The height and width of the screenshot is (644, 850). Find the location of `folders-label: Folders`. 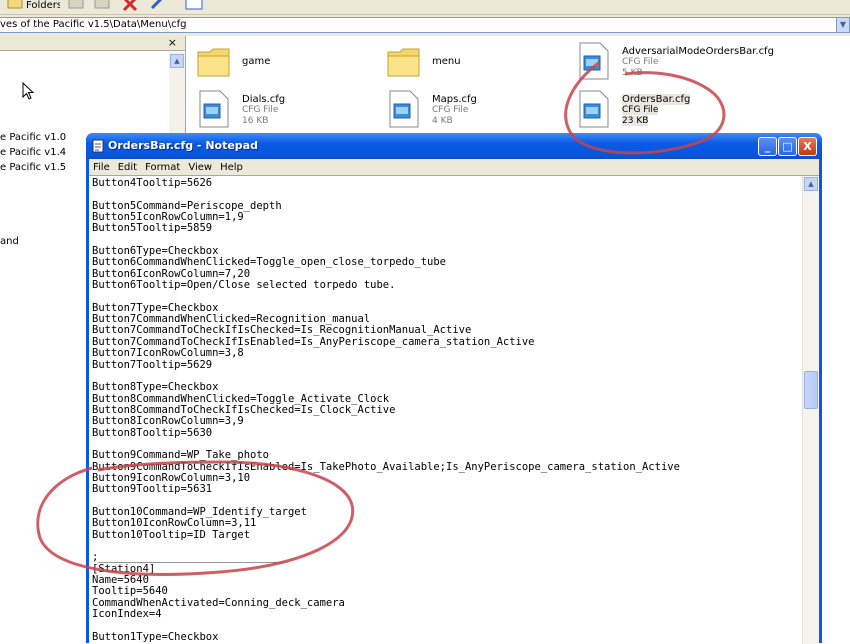

folders-label: Folders is located at coordinates (43, 5).